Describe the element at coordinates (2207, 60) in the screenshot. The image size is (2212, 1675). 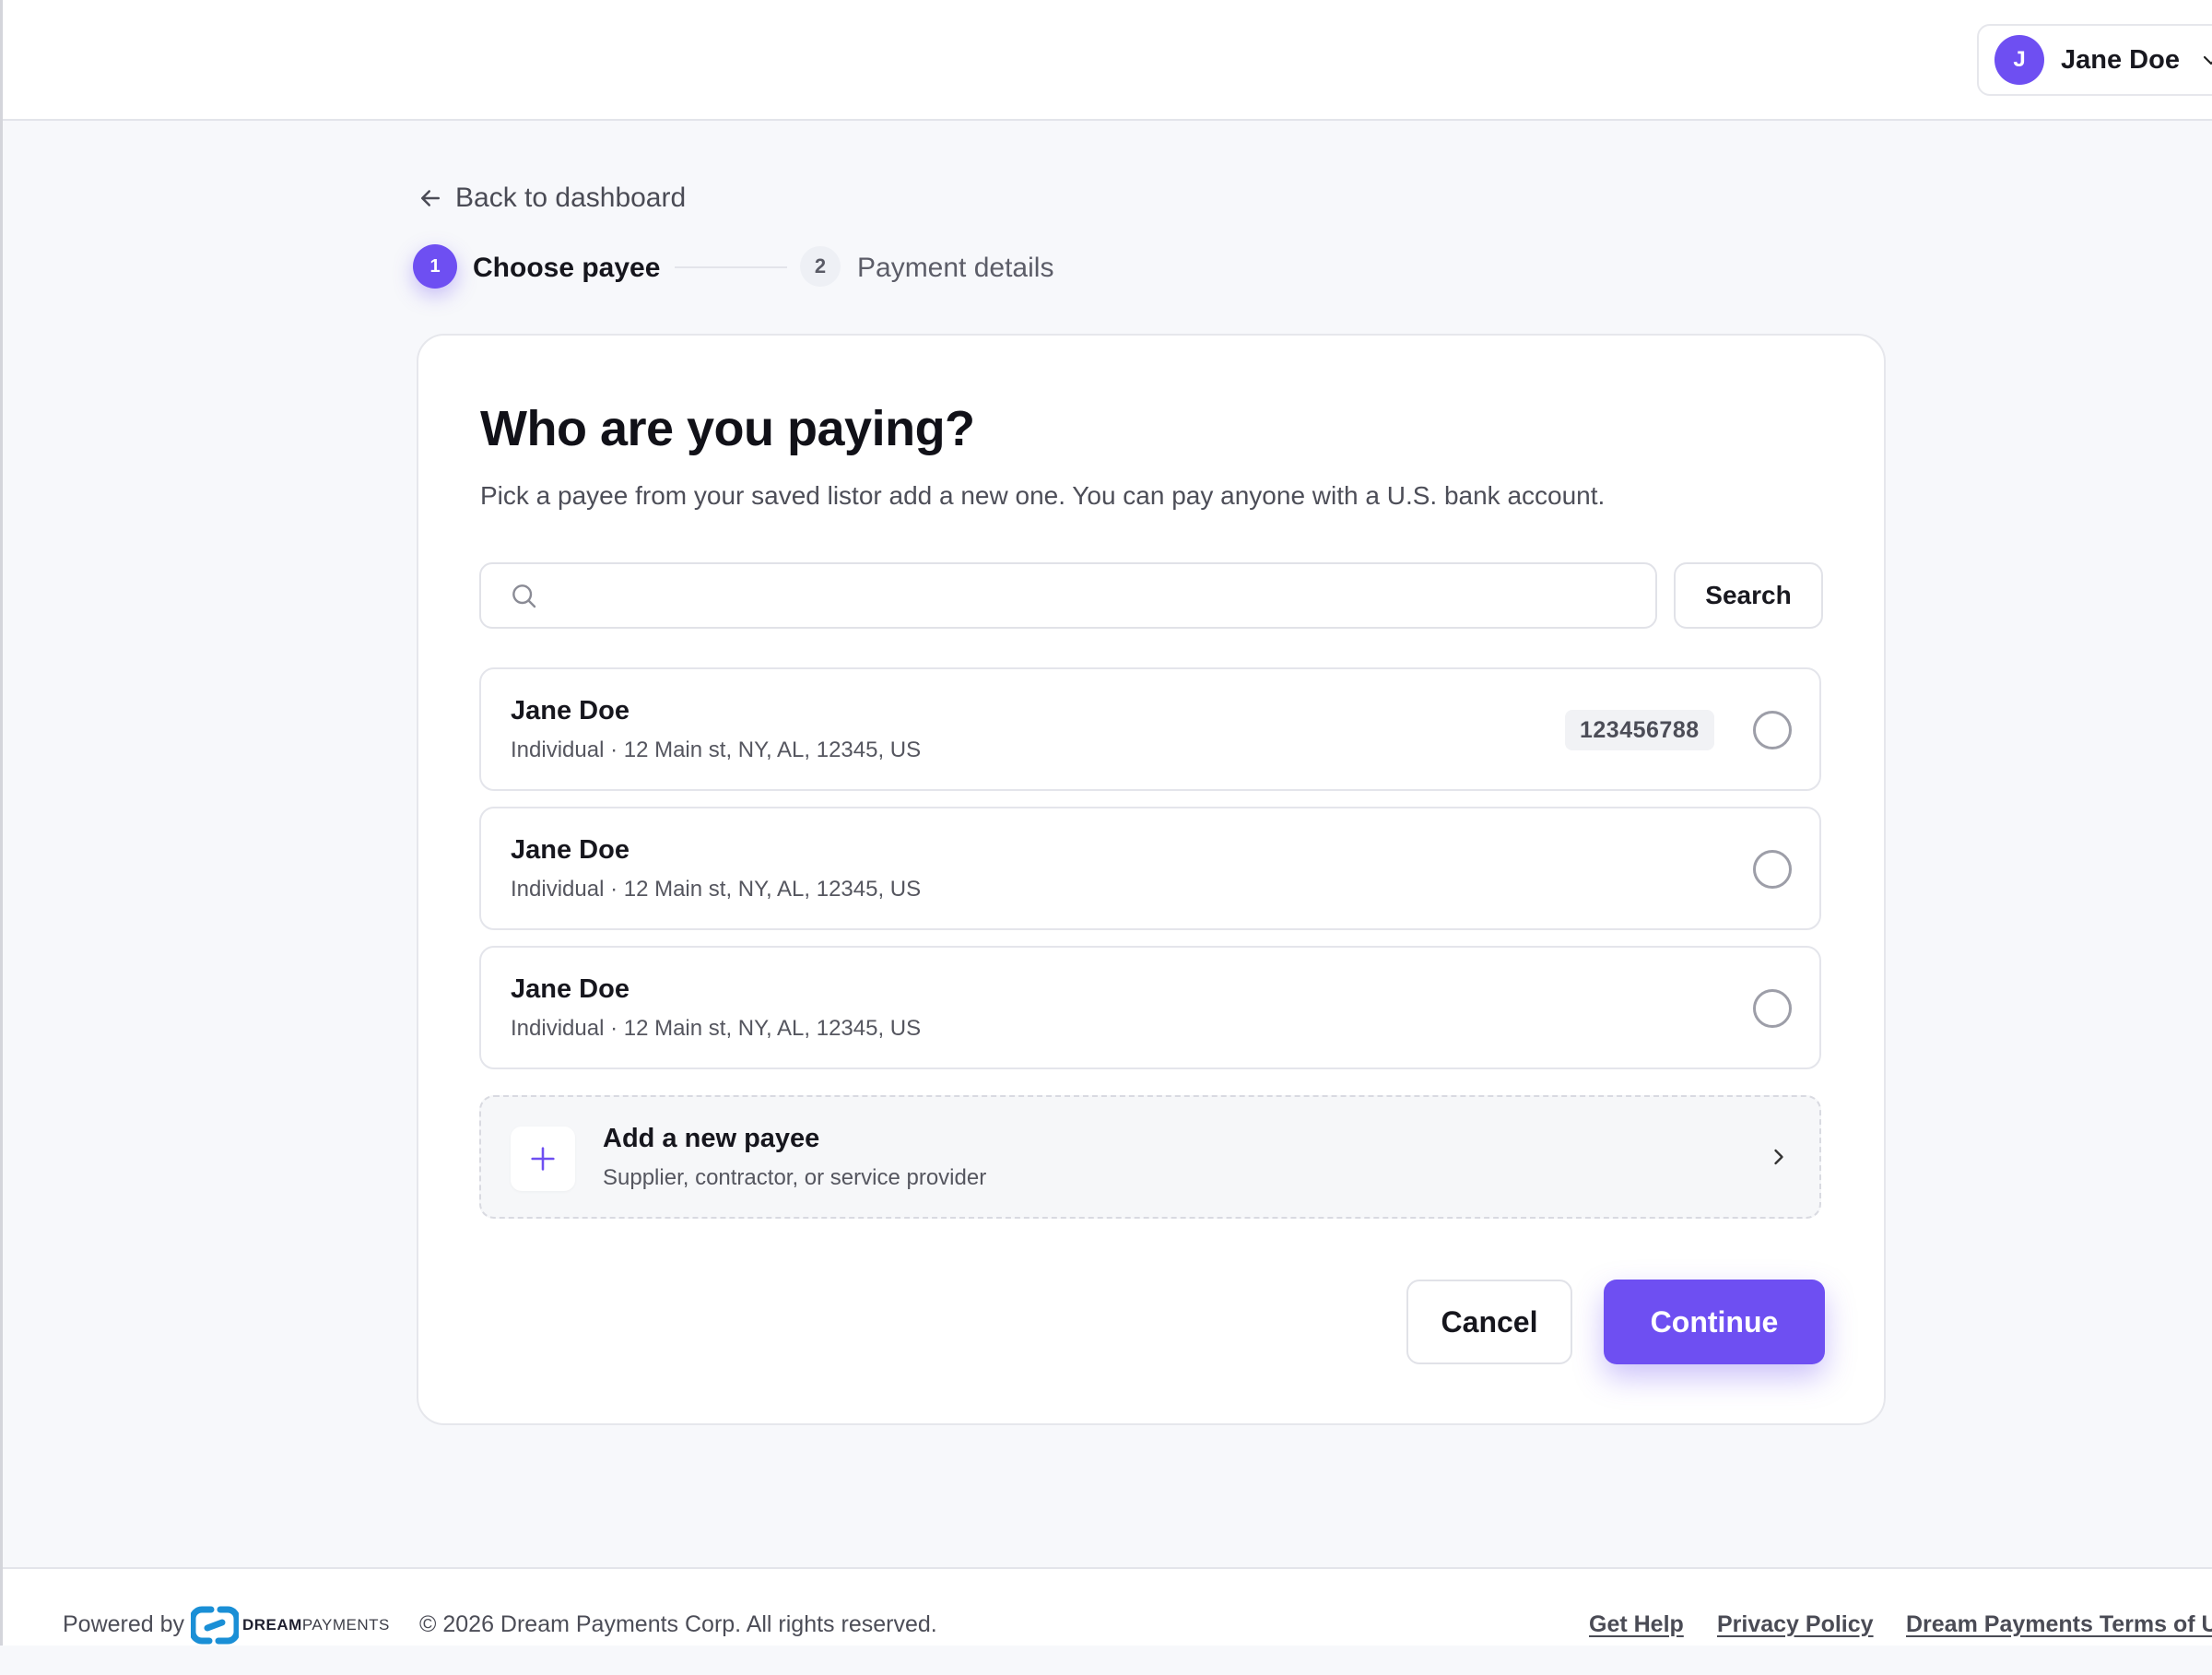
I see `chevron-down-icon` at that location.